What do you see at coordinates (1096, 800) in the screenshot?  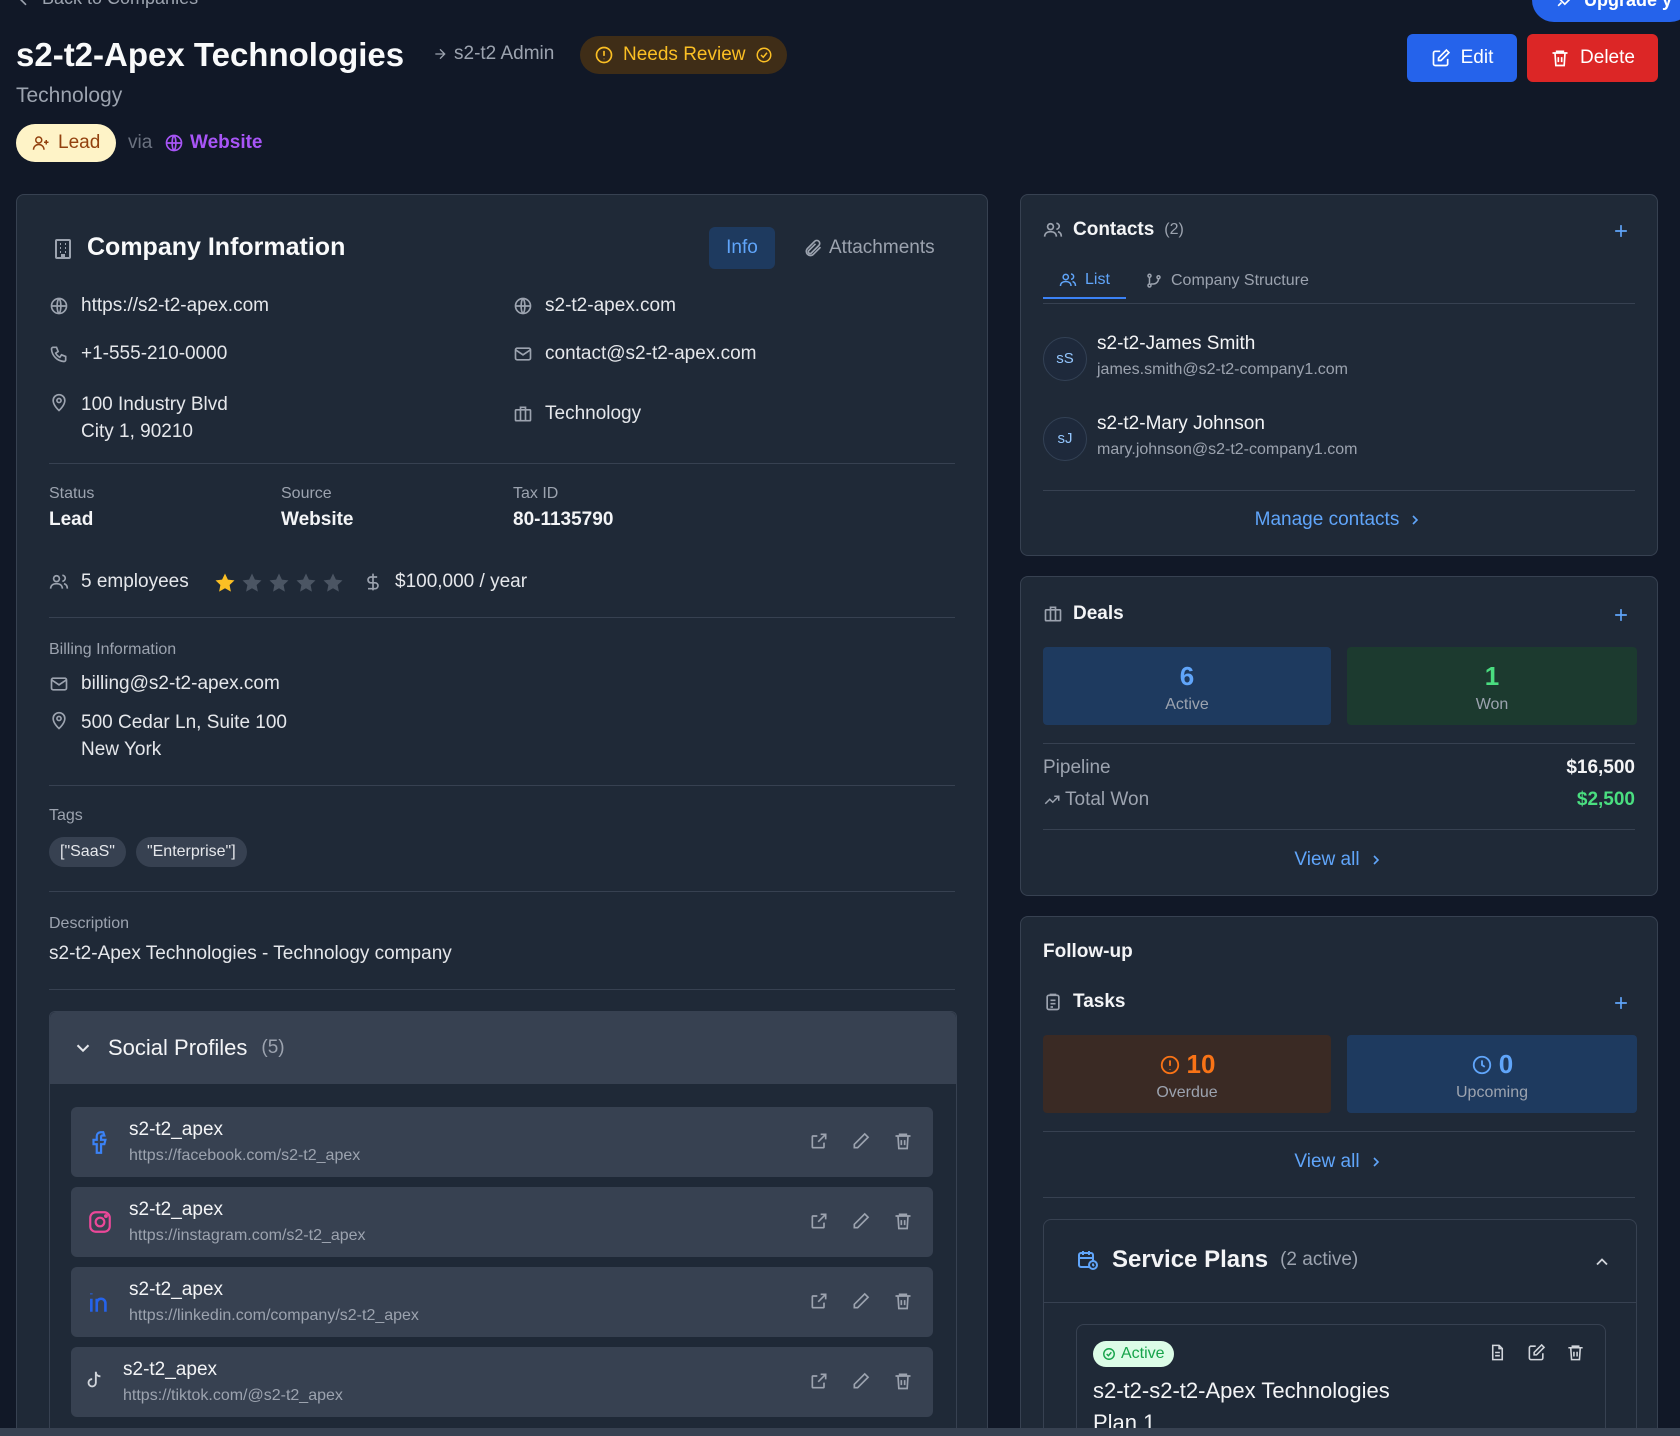 I see `total-won-row: Total Won` at bounding box center [1096, 800].